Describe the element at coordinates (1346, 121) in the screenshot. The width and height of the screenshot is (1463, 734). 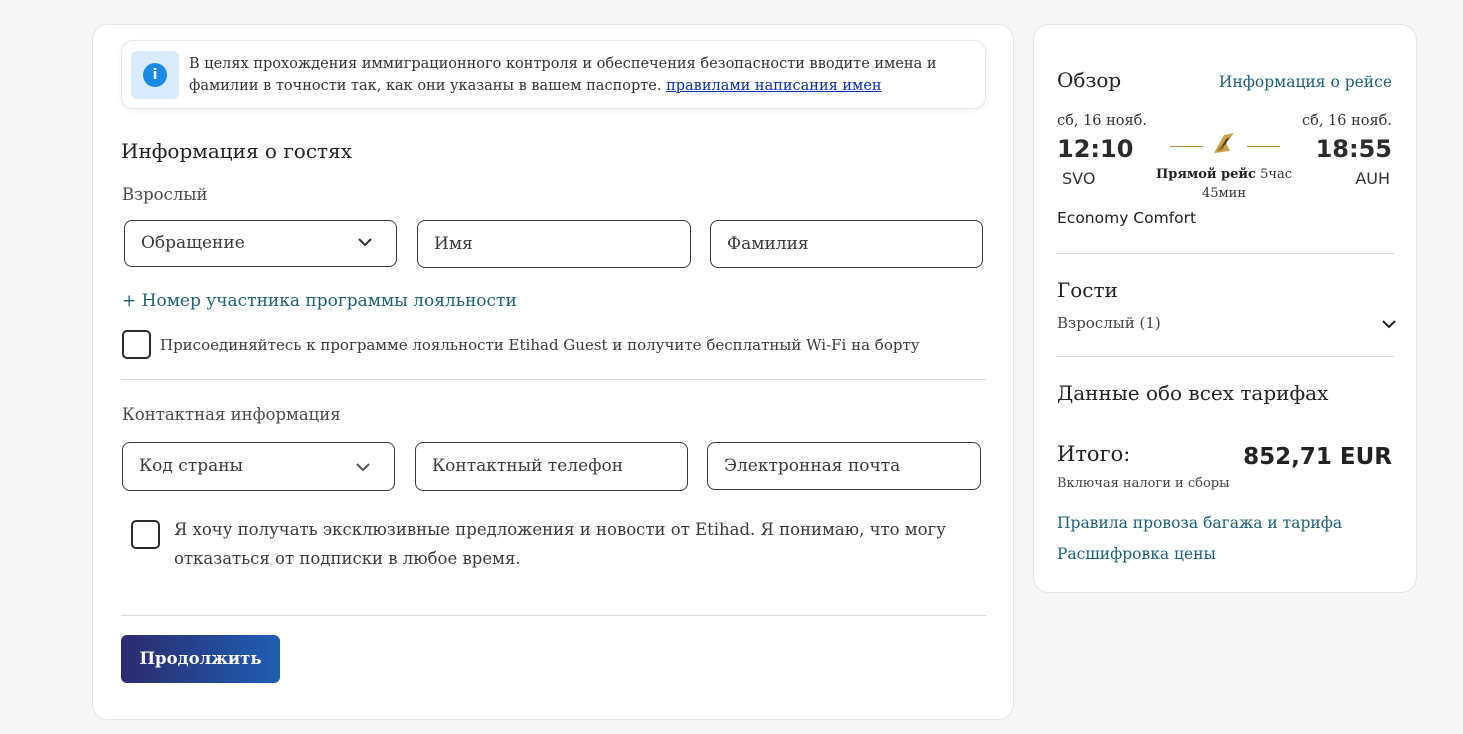
I see `arrival-date: сб, 16 нояб.` at that location.